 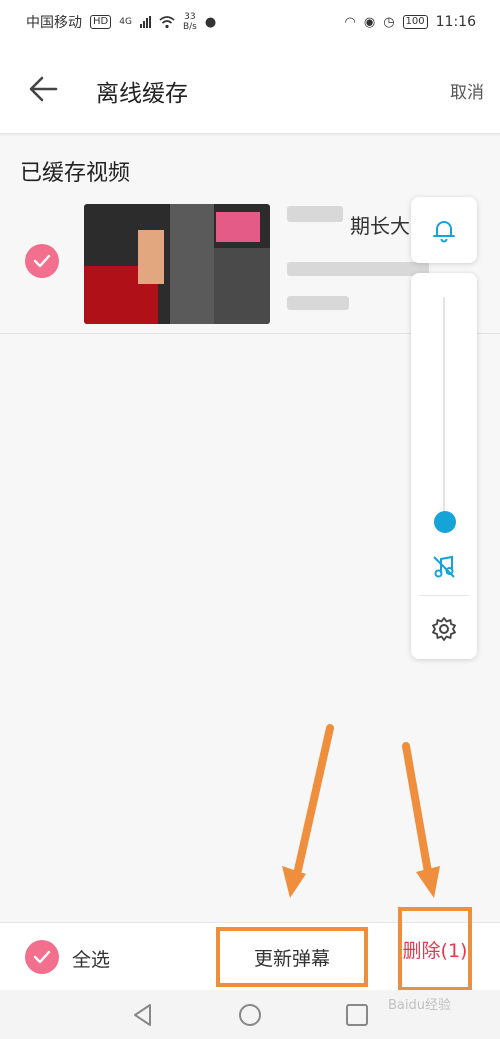 I want to click on delete-button: 删除(1), so click(x=435, y=949).